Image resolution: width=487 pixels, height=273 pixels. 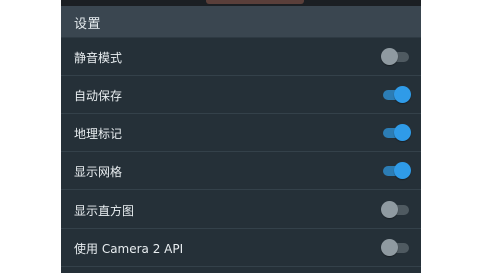 What do you see at coordinates (98, 96) in the screenshot?
I see `setting-label: 自动保存` at bounding box center [98, 96].